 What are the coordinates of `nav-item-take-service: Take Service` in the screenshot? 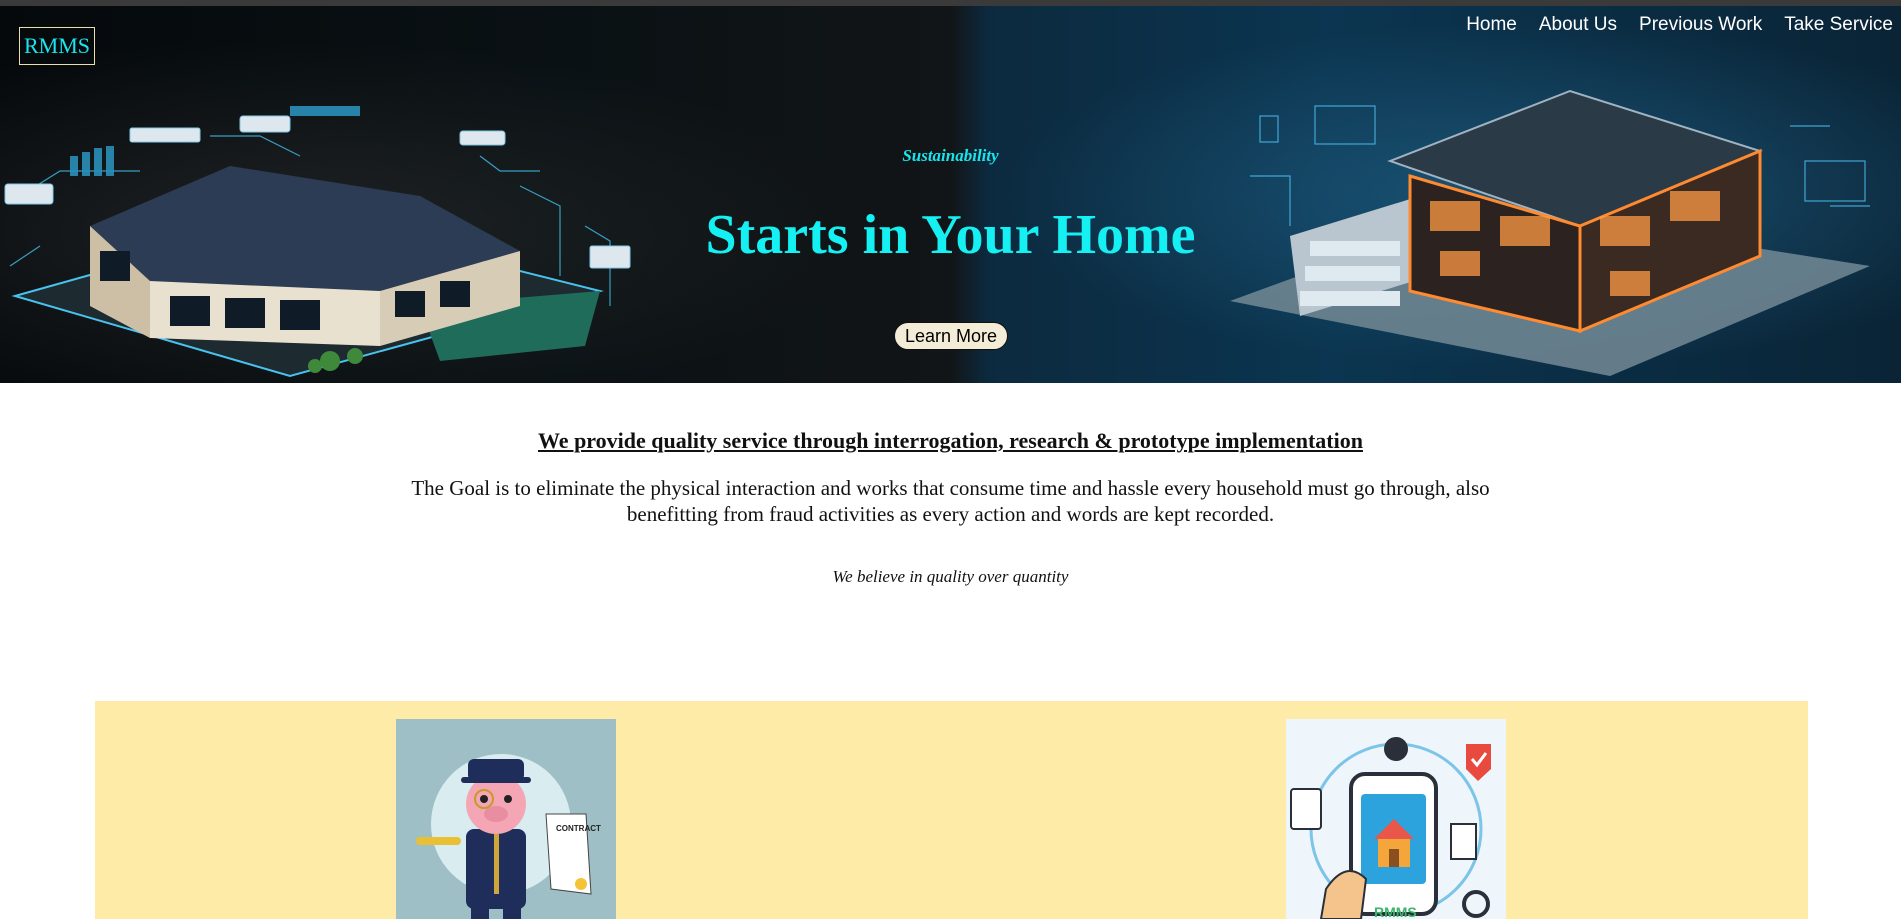 It's located at (1838, 25).